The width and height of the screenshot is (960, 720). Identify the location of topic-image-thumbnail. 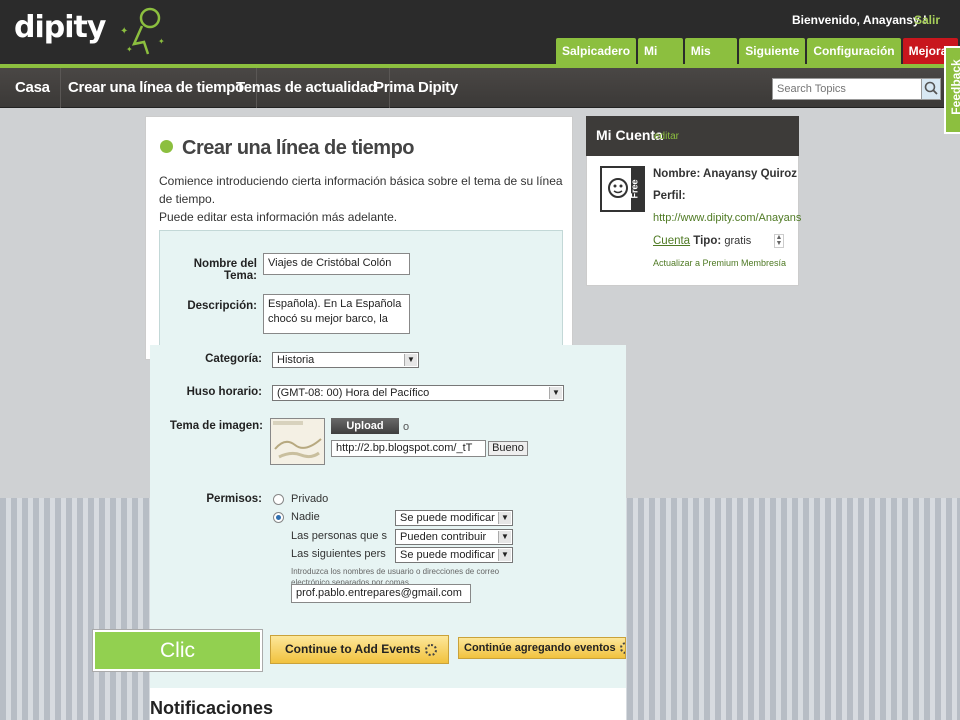
(297, 441).